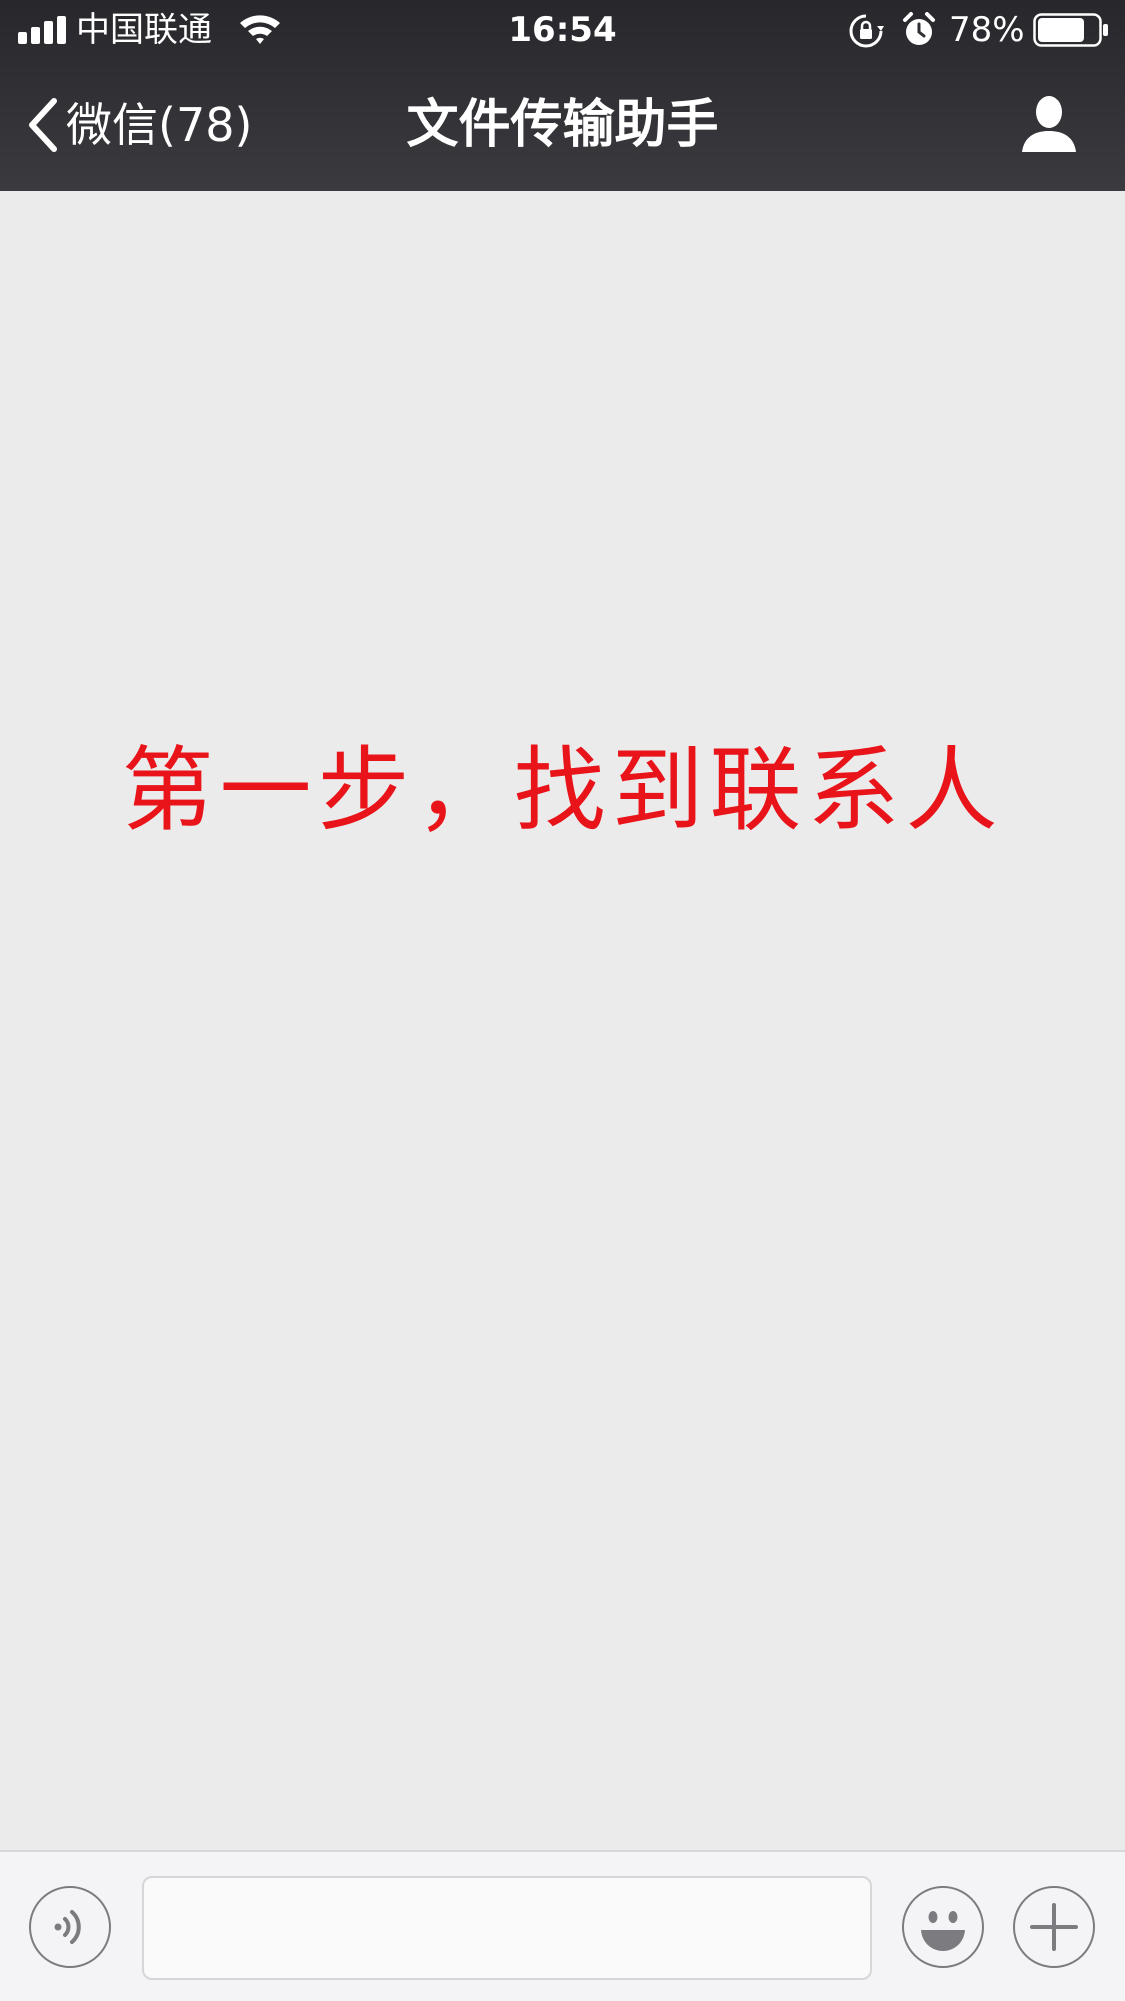  I want to click on header: 中国联通 16:54 78% 微信(78) 文件传输助手, so click(562, 95).